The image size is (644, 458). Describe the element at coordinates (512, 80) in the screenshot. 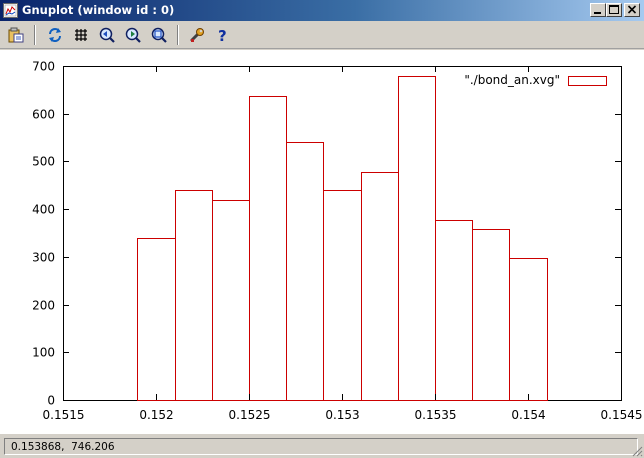

I see `legend-label: "./bond_an.xvg"` at that location.